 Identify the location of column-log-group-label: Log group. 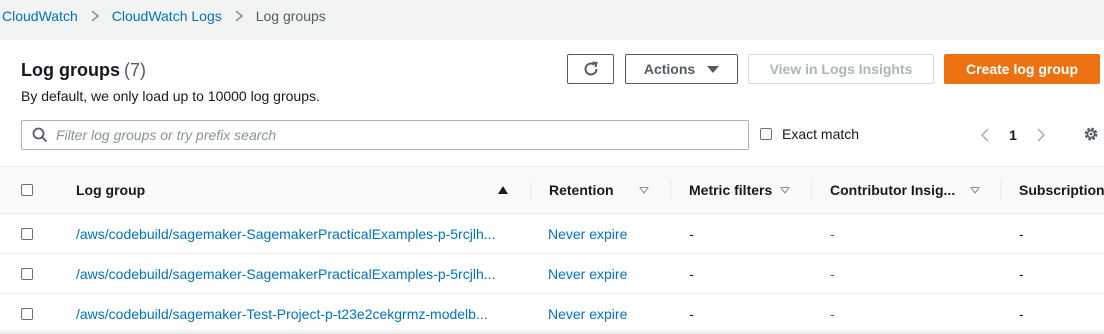
(111, 190).